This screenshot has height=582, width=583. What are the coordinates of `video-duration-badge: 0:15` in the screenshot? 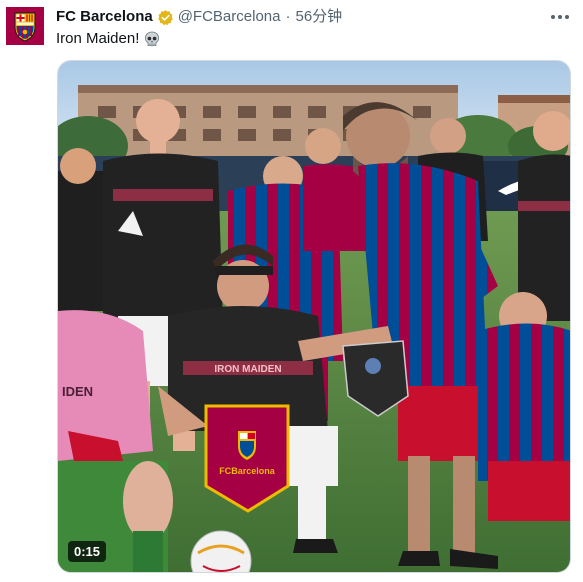 It's located at (87, 551).